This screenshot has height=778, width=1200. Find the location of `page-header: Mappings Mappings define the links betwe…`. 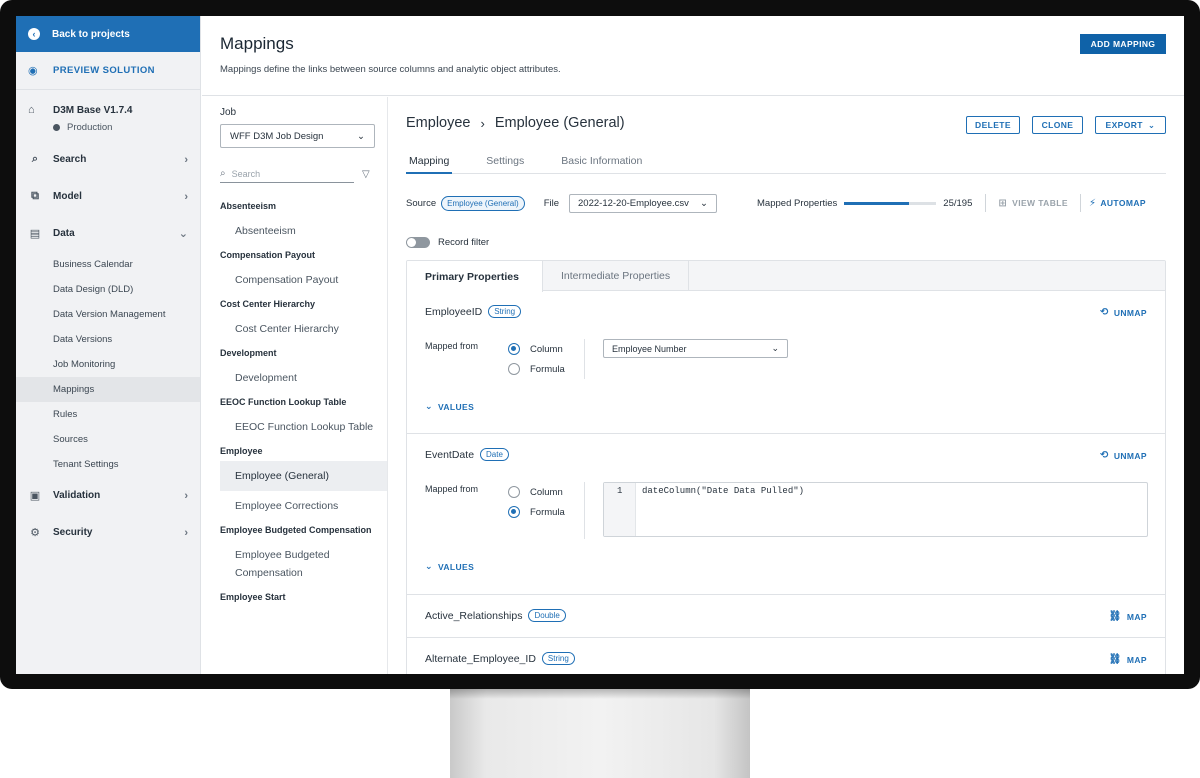

page-header: Mappings Mappings define the links betwe… is located at coordinates (693, 56).